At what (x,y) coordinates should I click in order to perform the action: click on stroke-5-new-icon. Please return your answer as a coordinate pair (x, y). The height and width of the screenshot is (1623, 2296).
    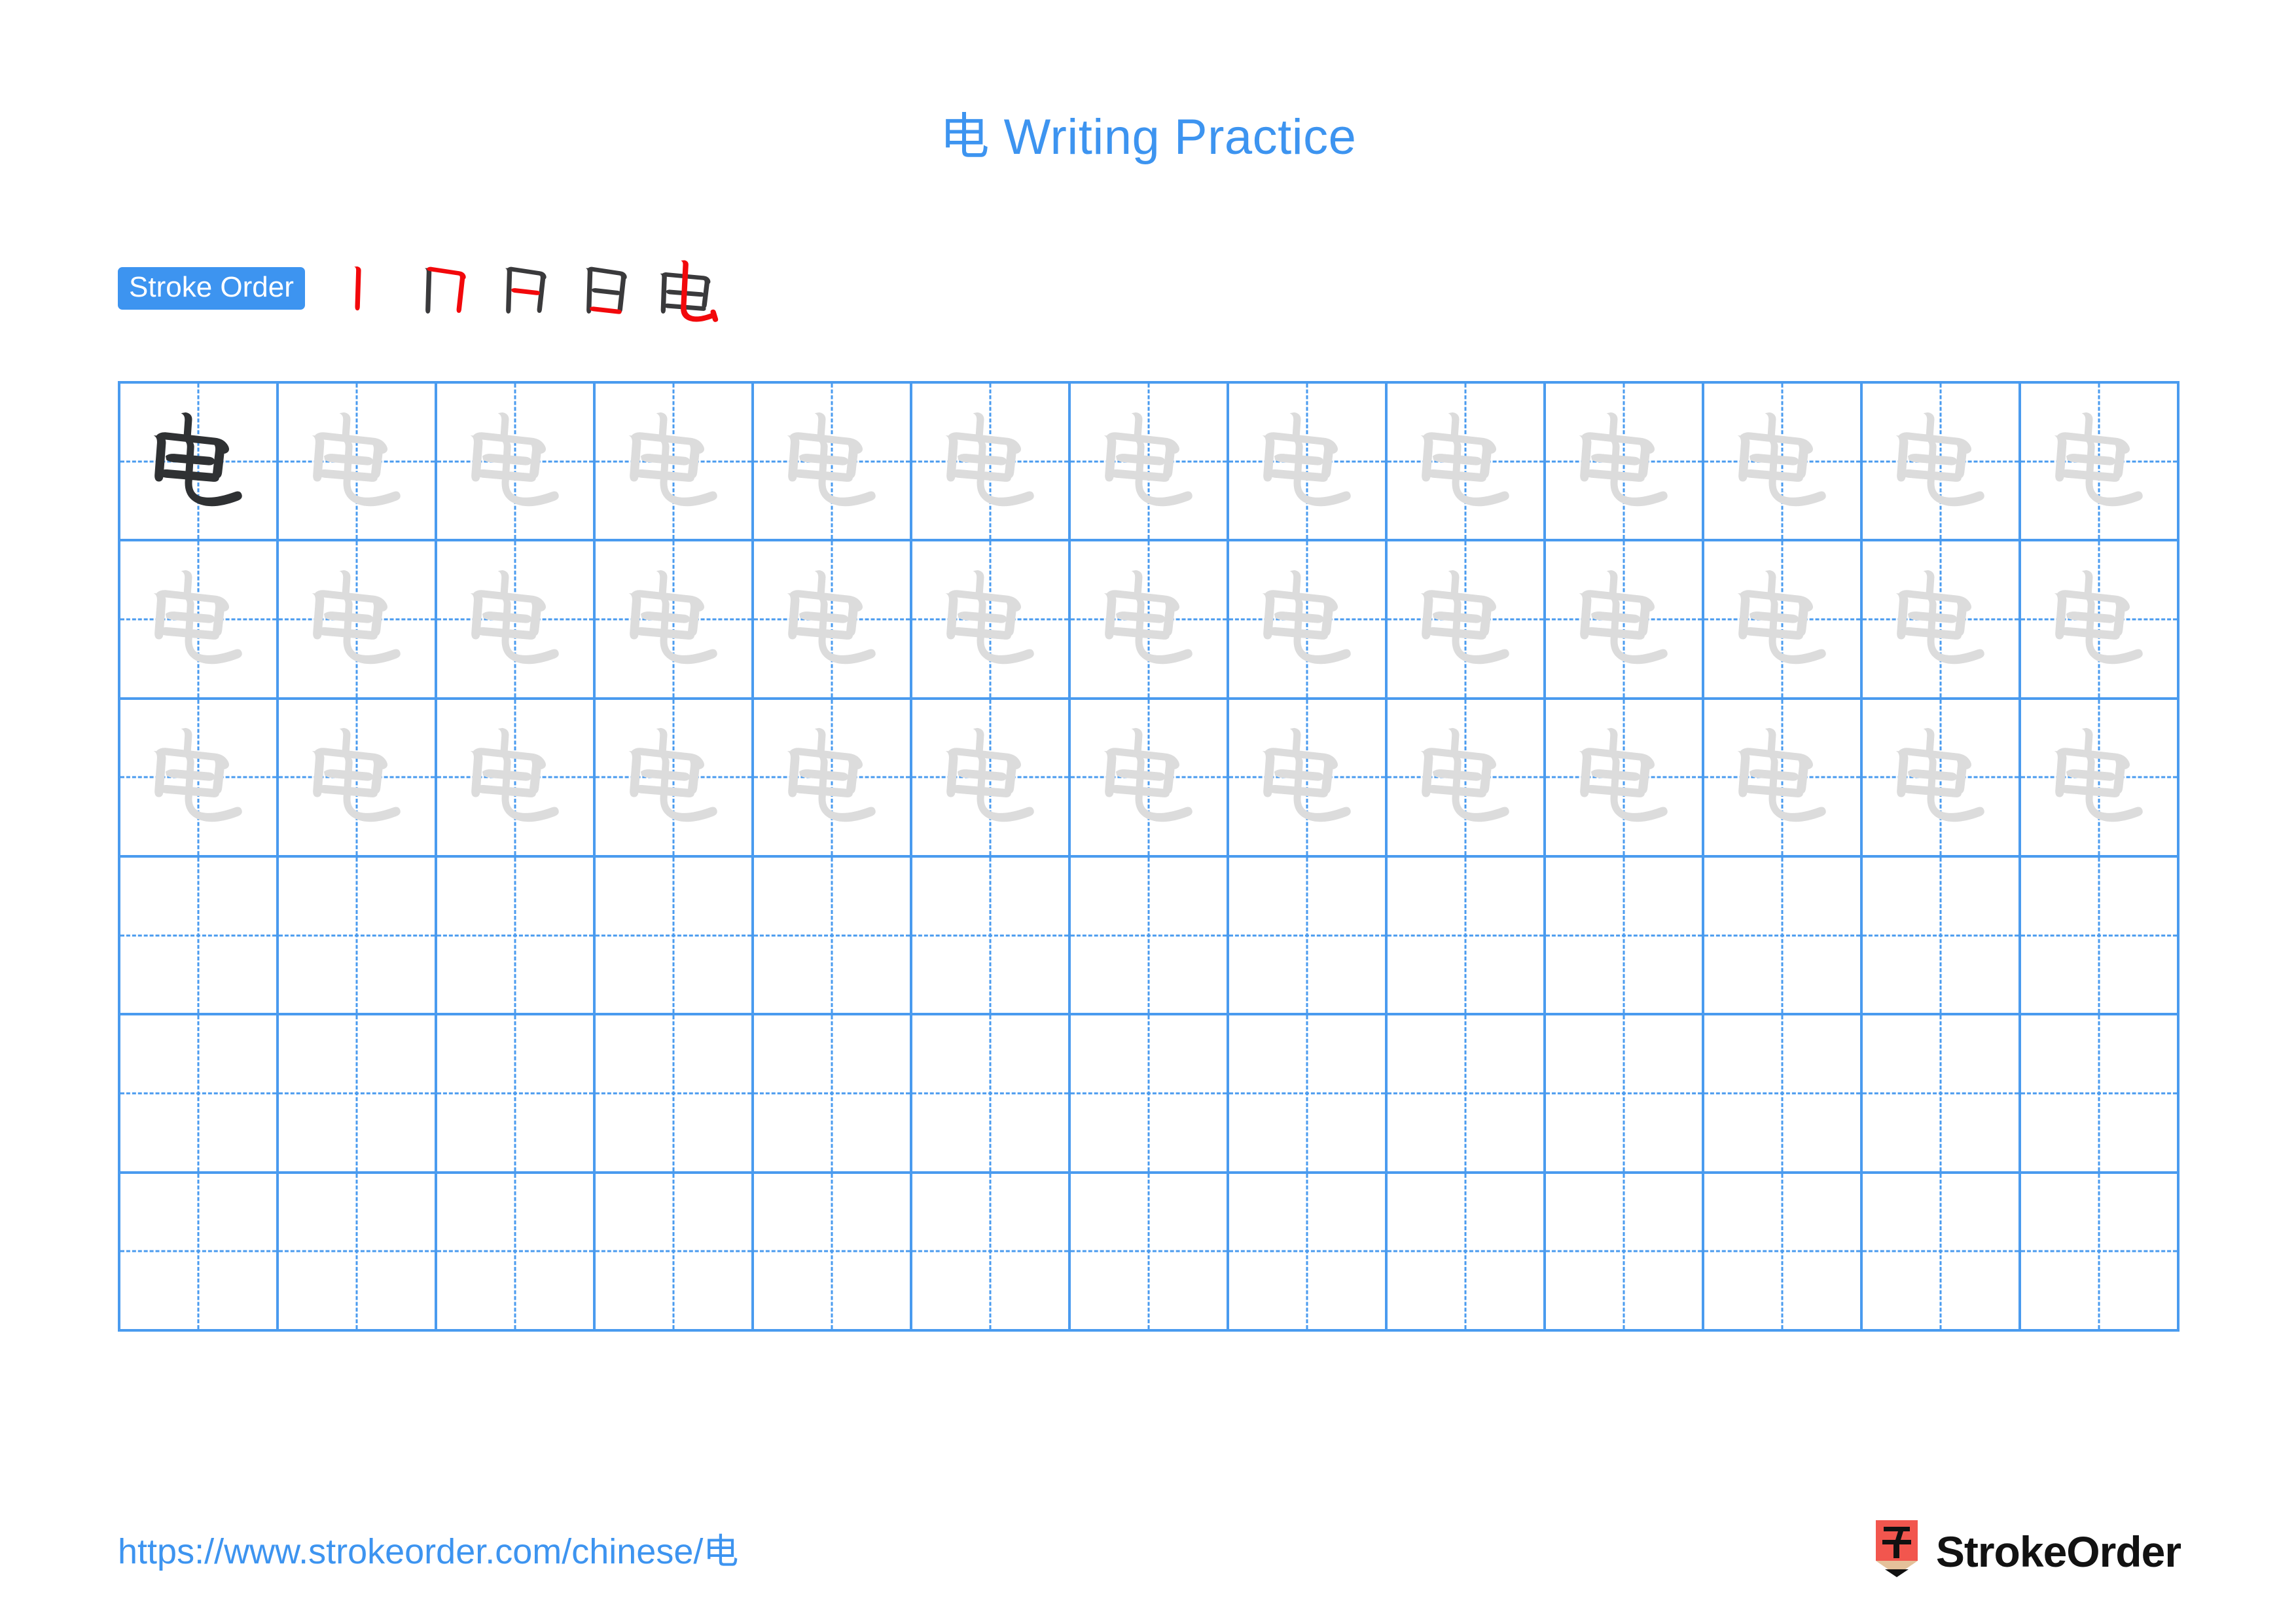
    Looking at the image, I should click on (700, 291).